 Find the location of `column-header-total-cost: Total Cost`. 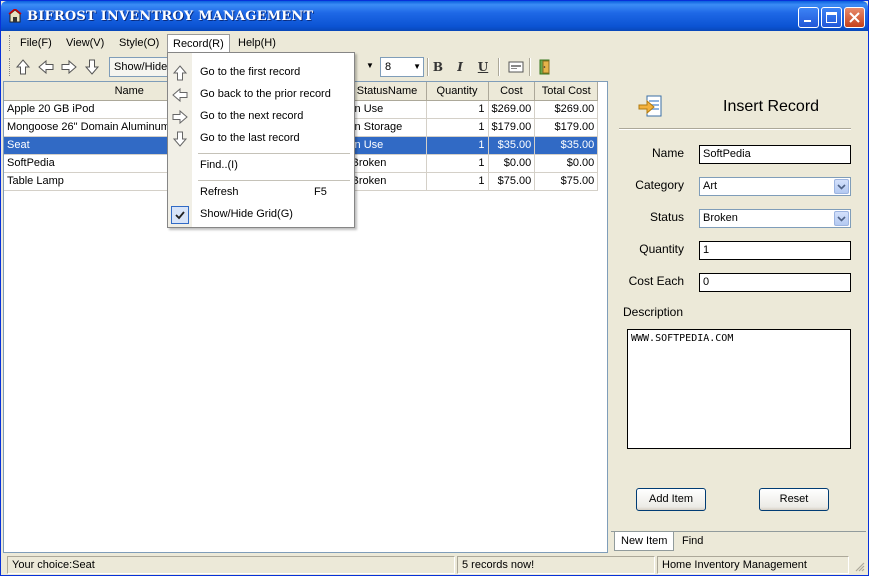

column-header-total-cost: Total Cost is located at coordinates (566, 91).